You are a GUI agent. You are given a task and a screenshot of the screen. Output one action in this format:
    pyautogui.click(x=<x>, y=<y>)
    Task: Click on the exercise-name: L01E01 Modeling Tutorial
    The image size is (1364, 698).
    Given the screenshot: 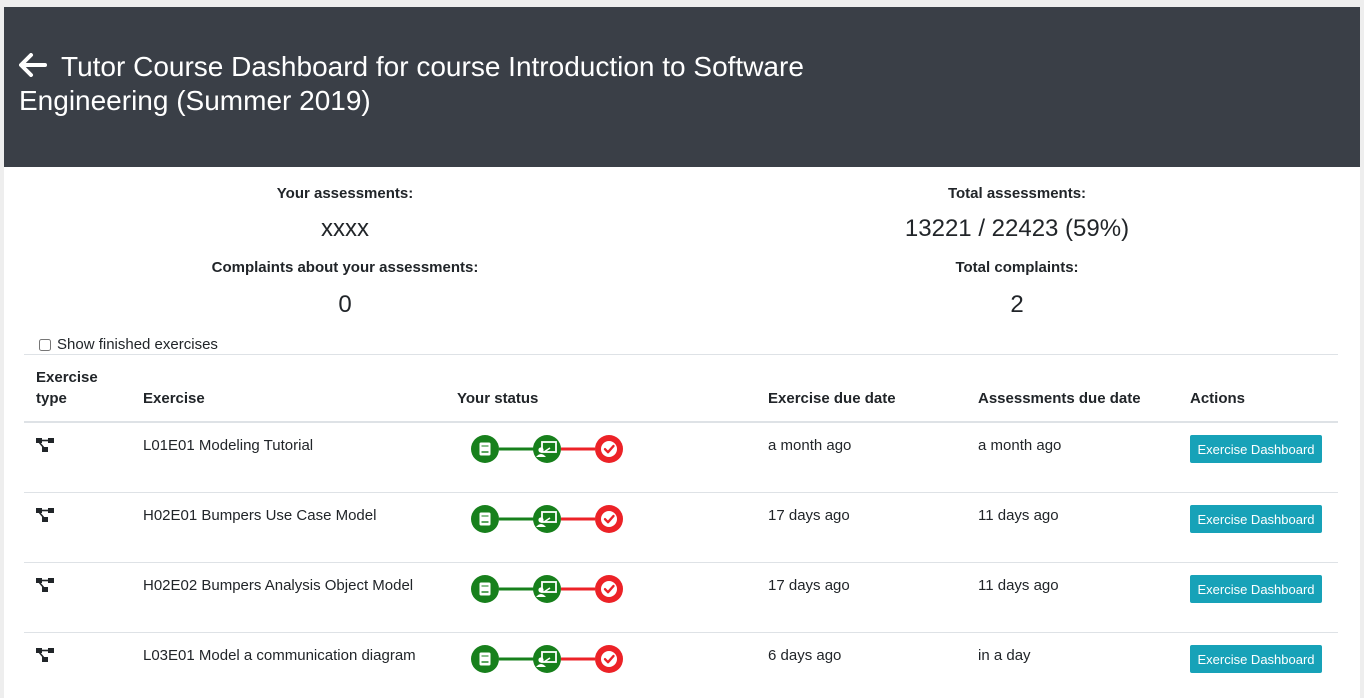 What is the action you would take?
    pyautogui.click(x=228, y=445)
    